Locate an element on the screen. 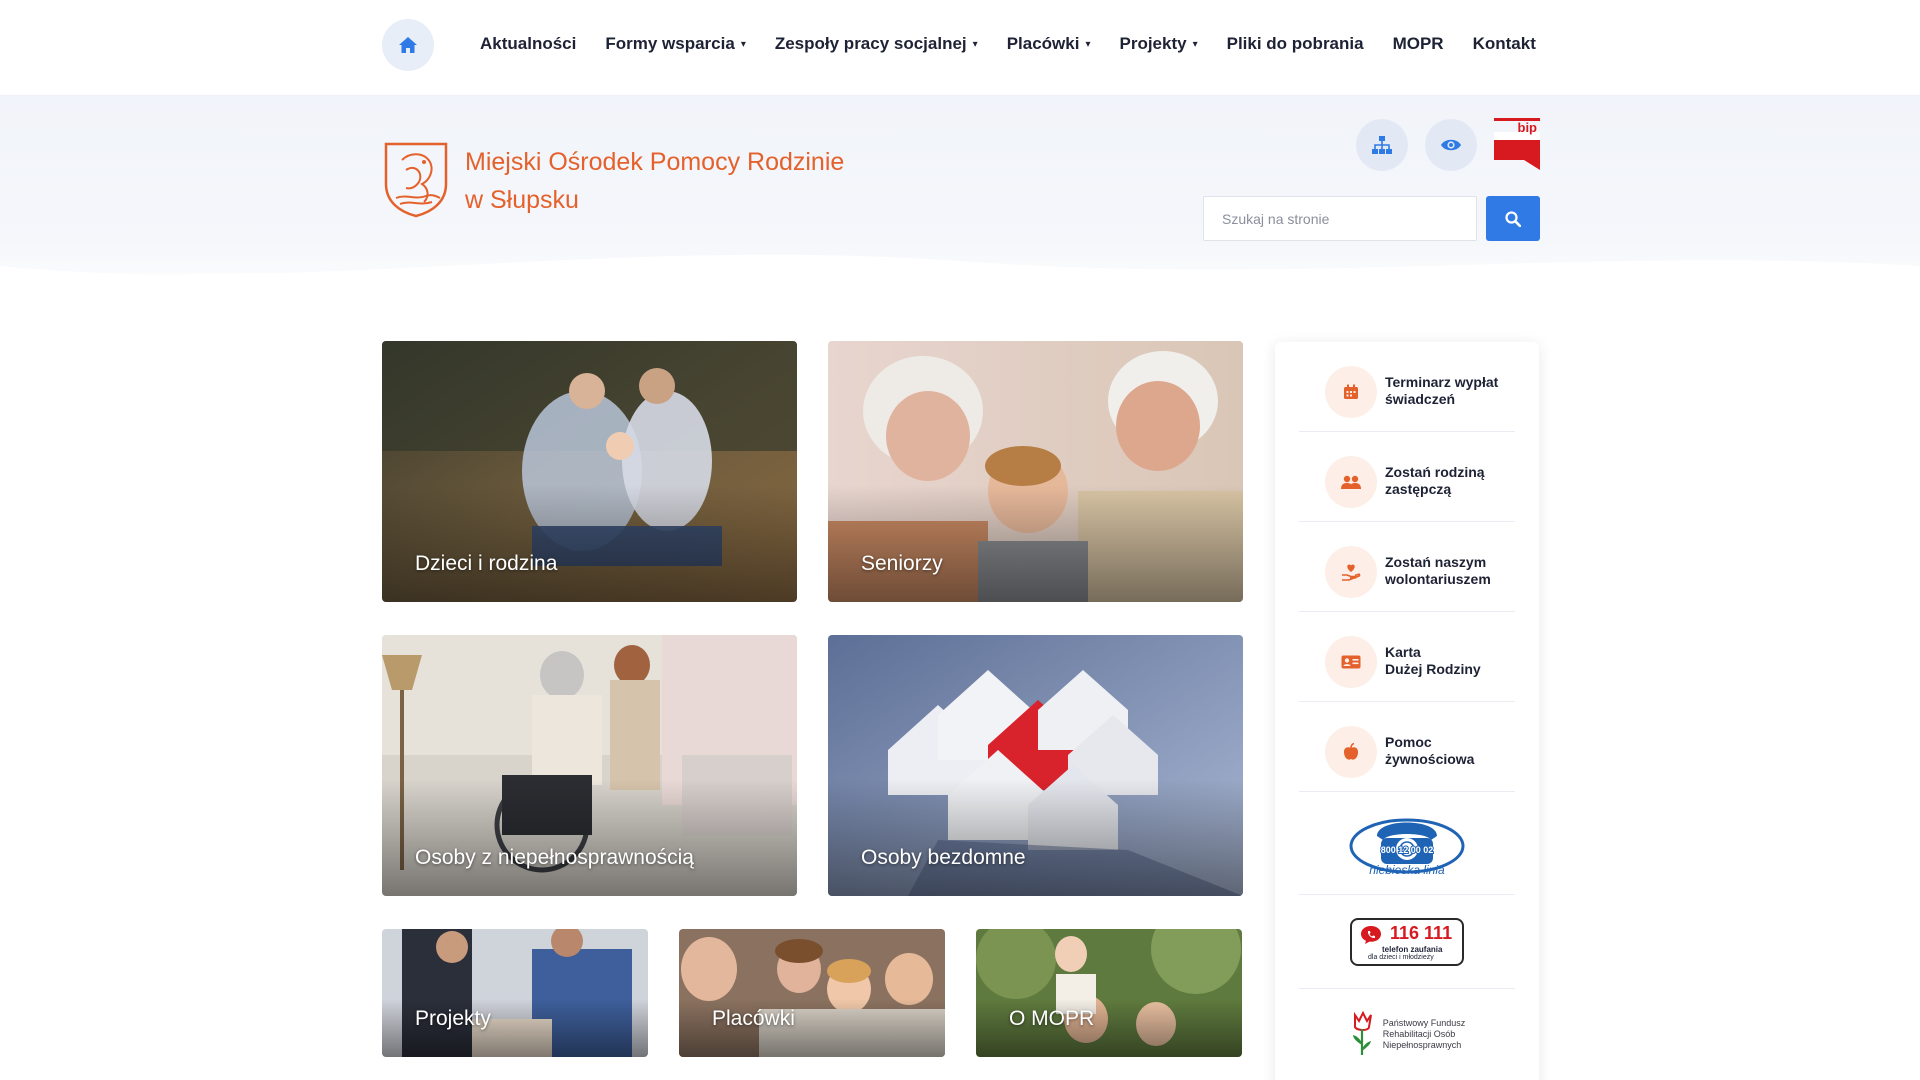 This screenshot has height=1080, width=1920. nav-item-label: Pliki do pobrania is located at coordinates (1295, 43).